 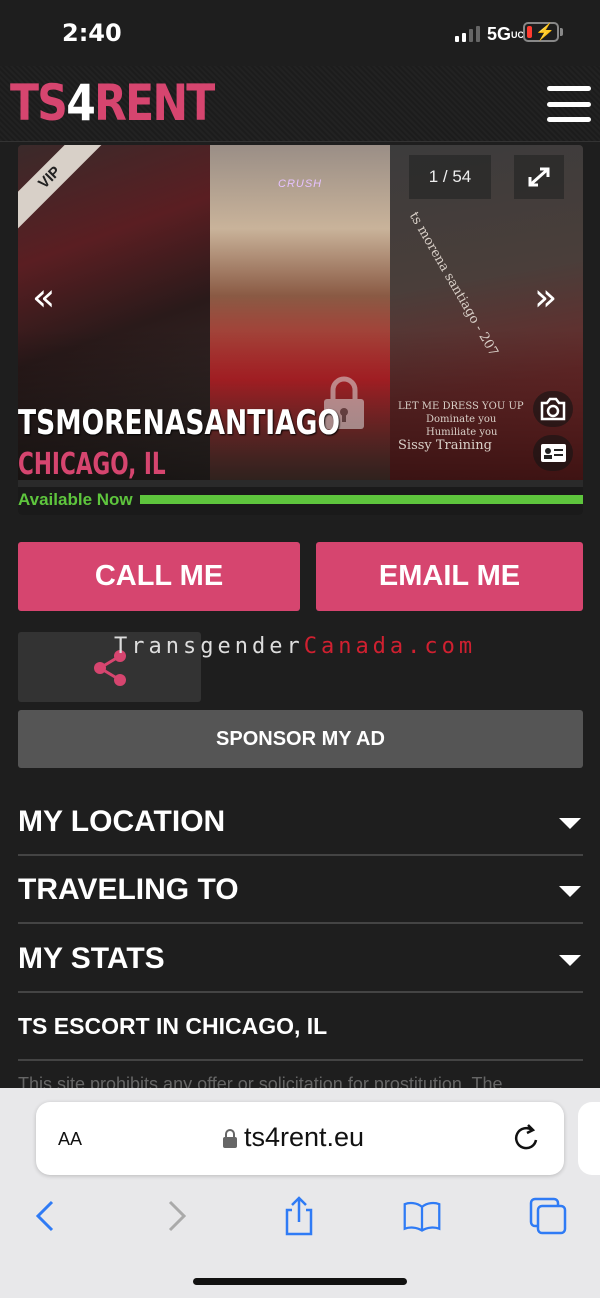 I want to click on battery-icon: ⚡, so click(x=541, y=32).